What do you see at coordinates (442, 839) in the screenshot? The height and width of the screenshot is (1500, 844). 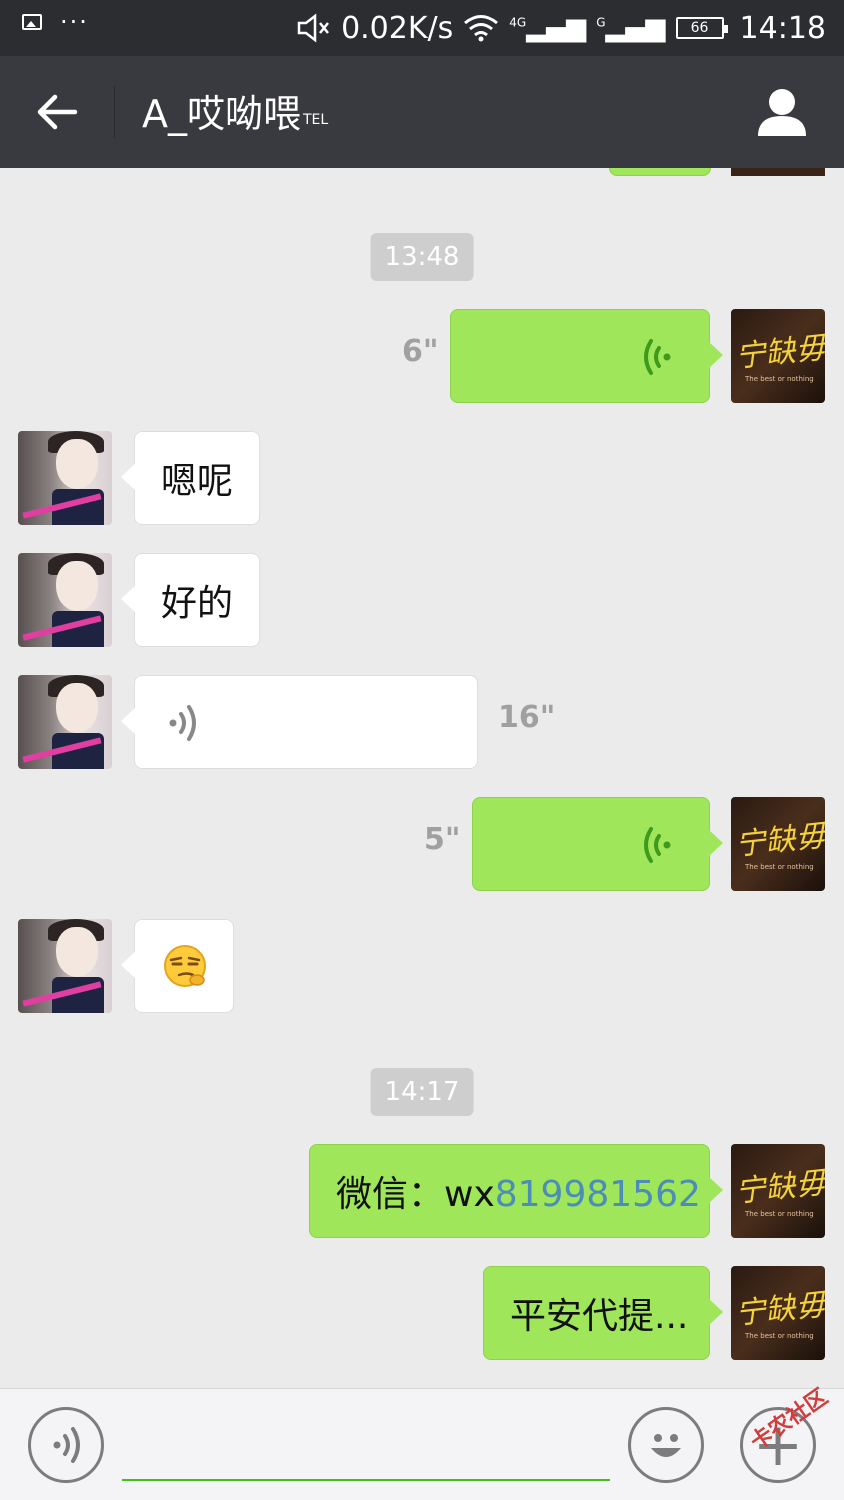 I see `voice-duration: 5"` at bounding box center [442, 839].